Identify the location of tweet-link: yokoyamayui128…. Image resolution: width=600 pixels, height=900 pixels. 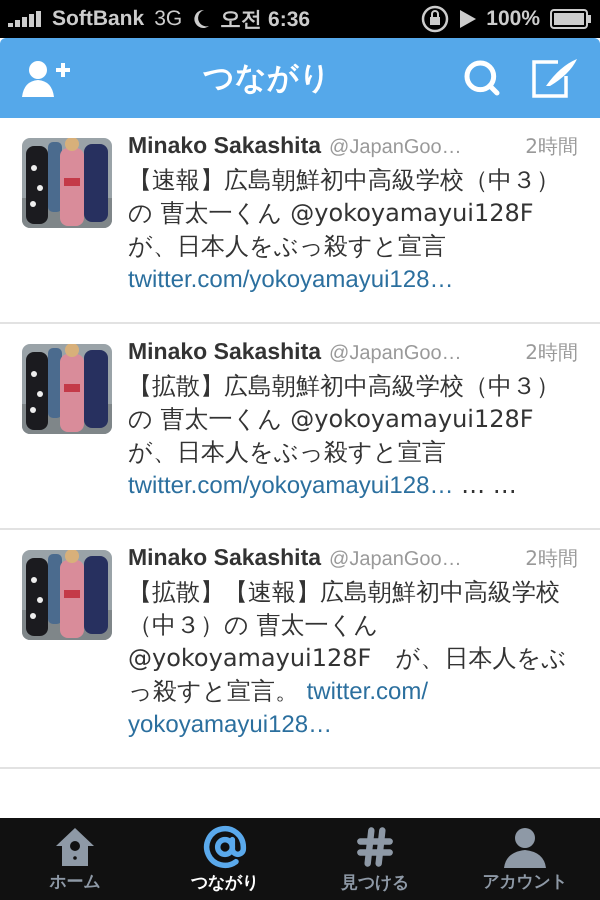
(230, 724).